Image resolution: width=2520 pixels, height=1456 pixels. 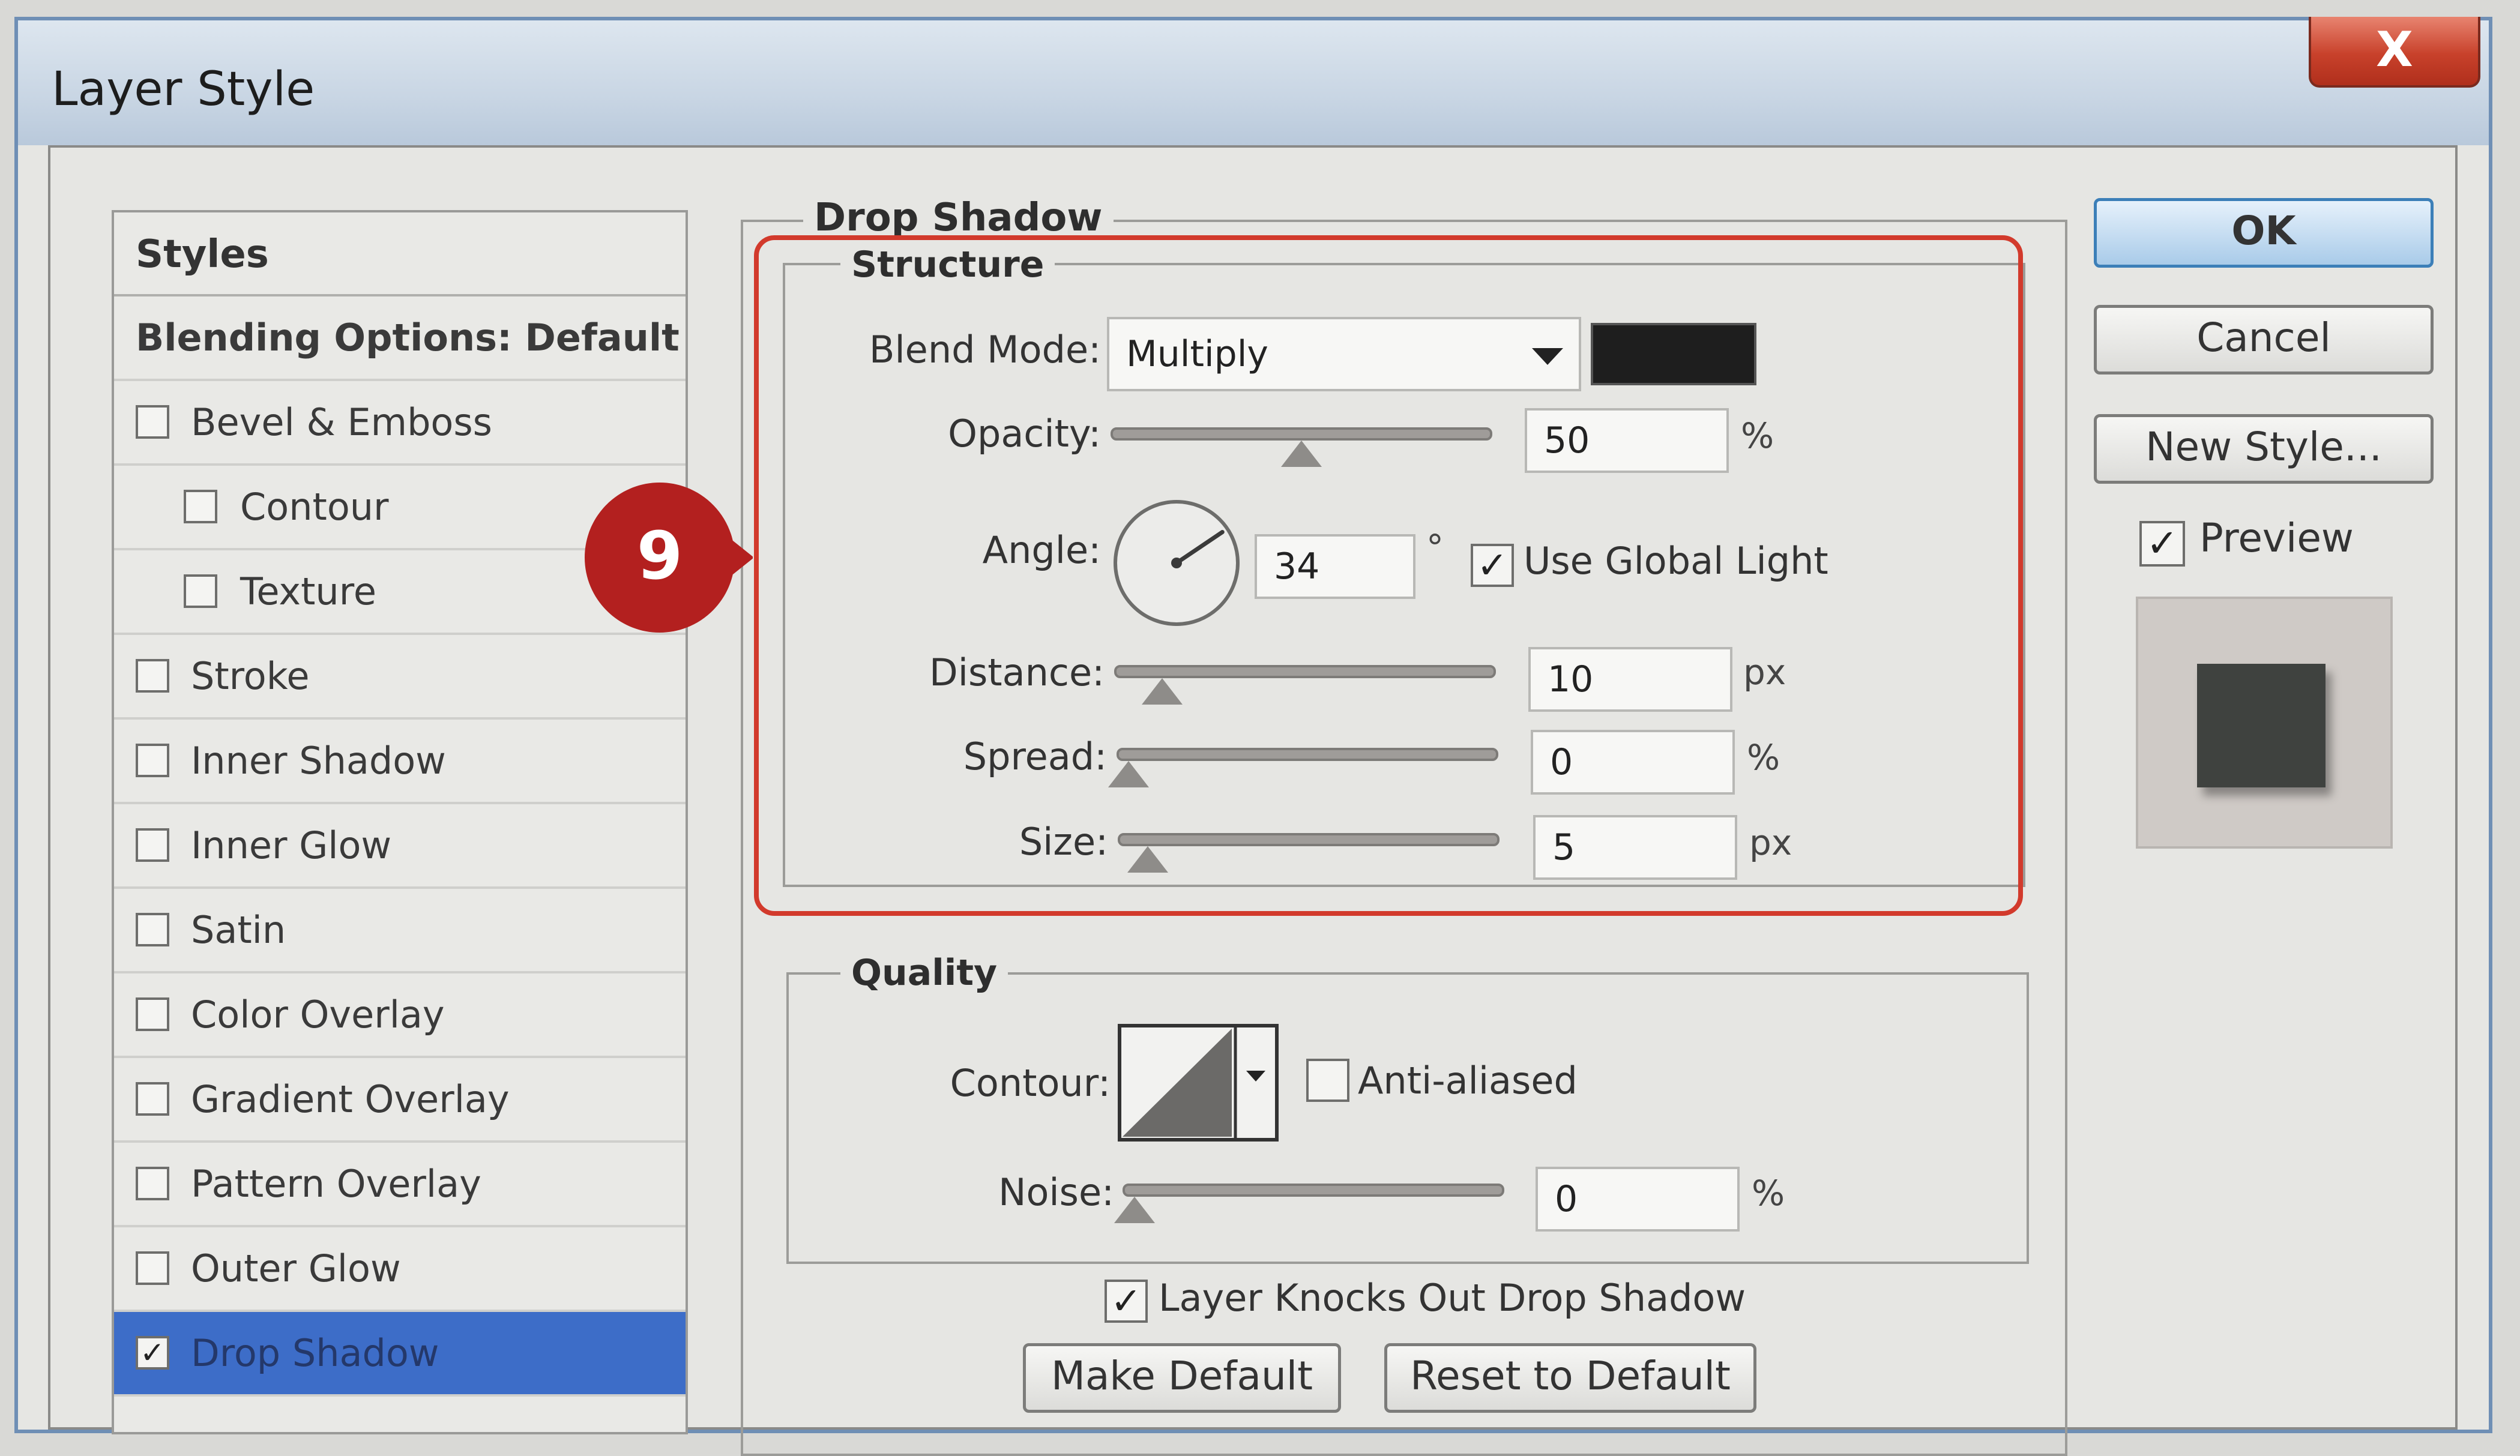 I want to click on style-item-label: Gradient Overlay, so click(x=350, y=1099).